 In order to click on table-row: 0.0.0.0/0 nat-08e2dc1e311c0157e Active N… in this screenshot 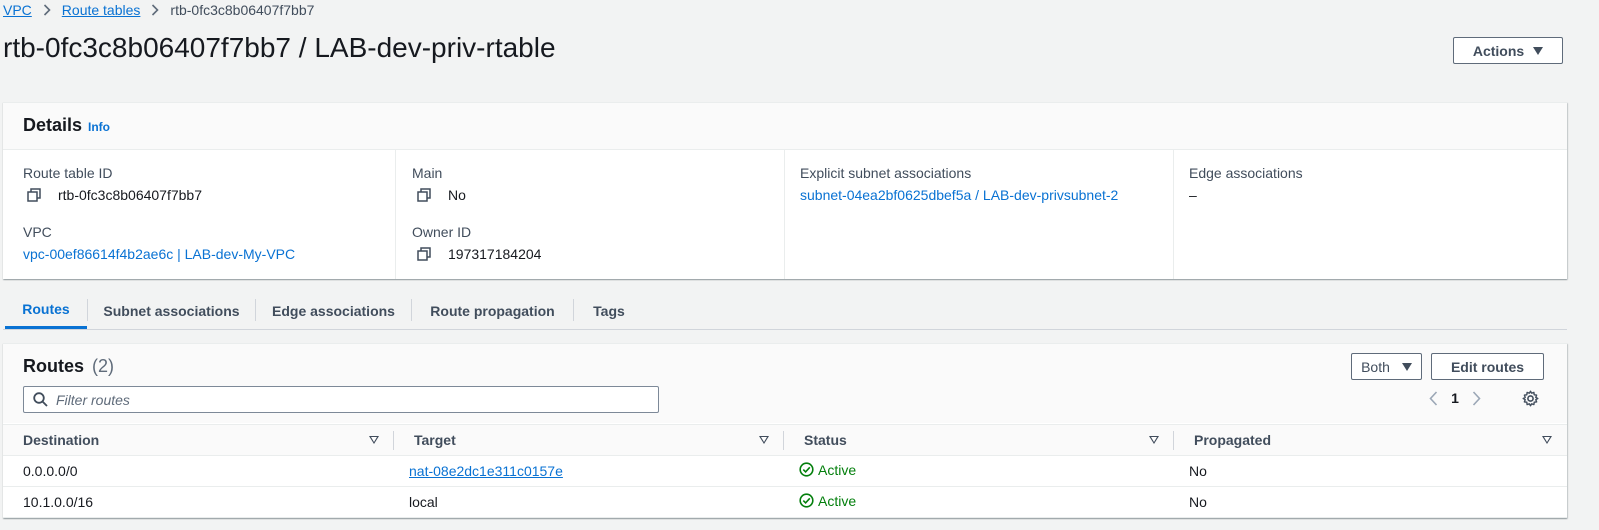, I will do `click(785, 471)`.